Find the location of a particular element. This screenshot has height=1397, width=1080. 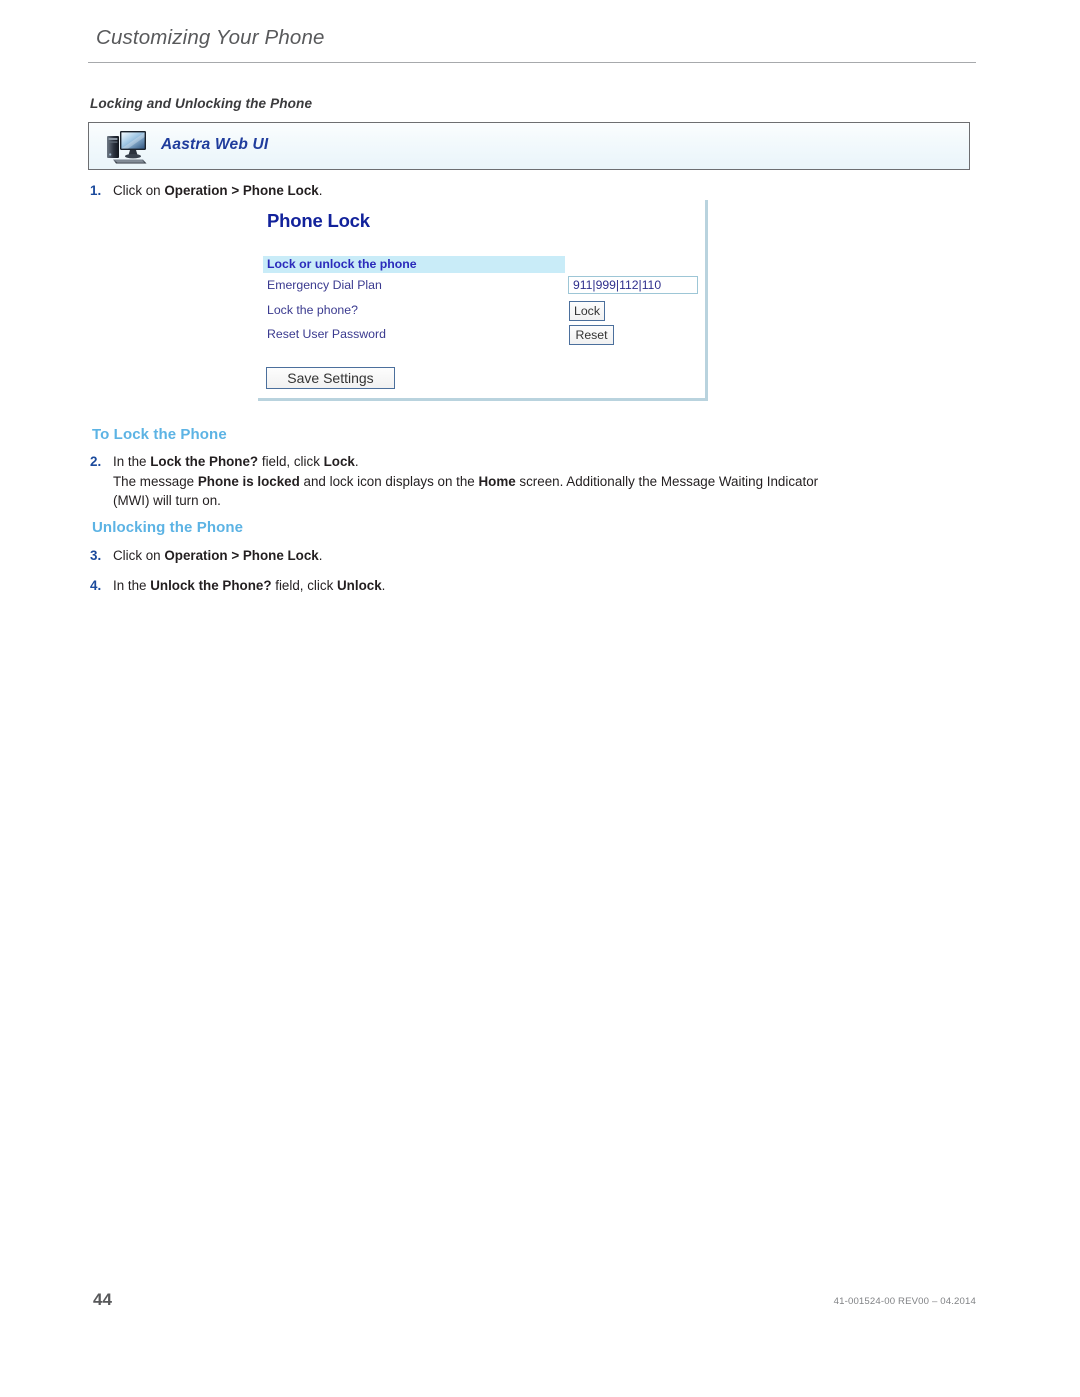

aastra-web-ui-label: Aastra Web UI is located at coordinates (215, 144).